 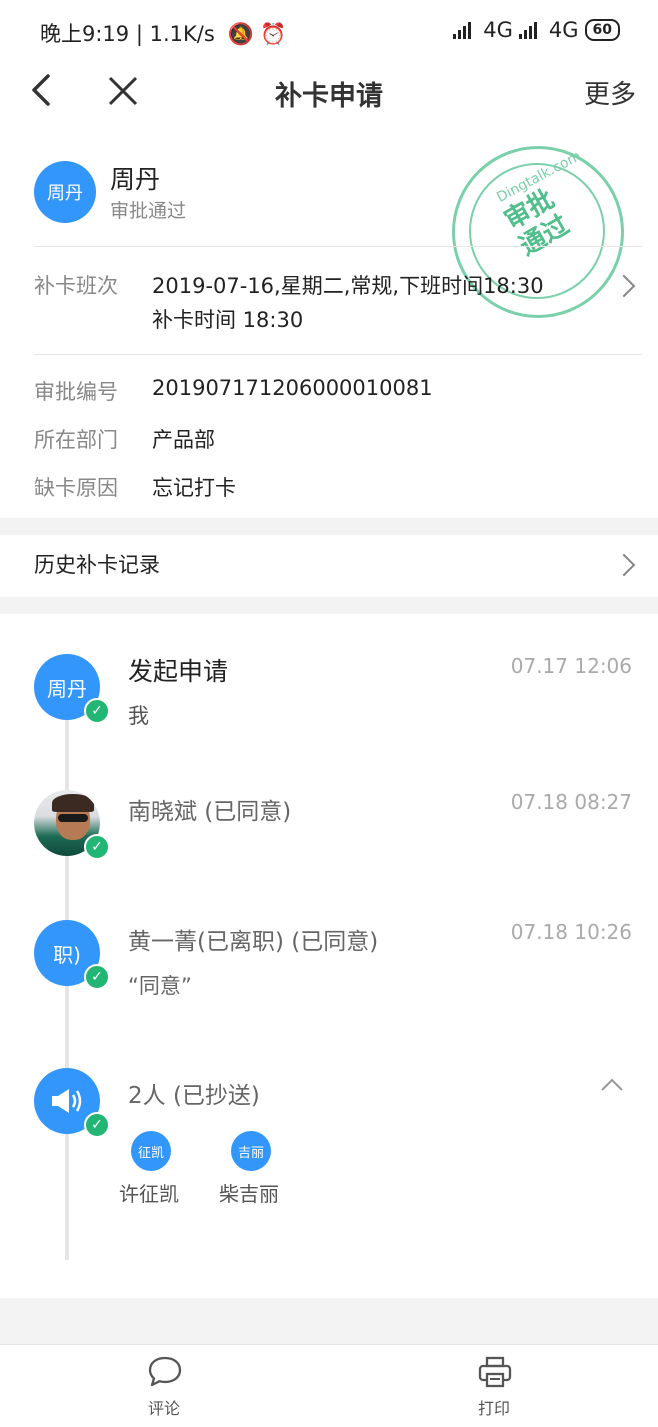 I want to click on status-left: 晚上9:19 | 1.1K/s 🔕 ⏰, so click(x=163, y=33).